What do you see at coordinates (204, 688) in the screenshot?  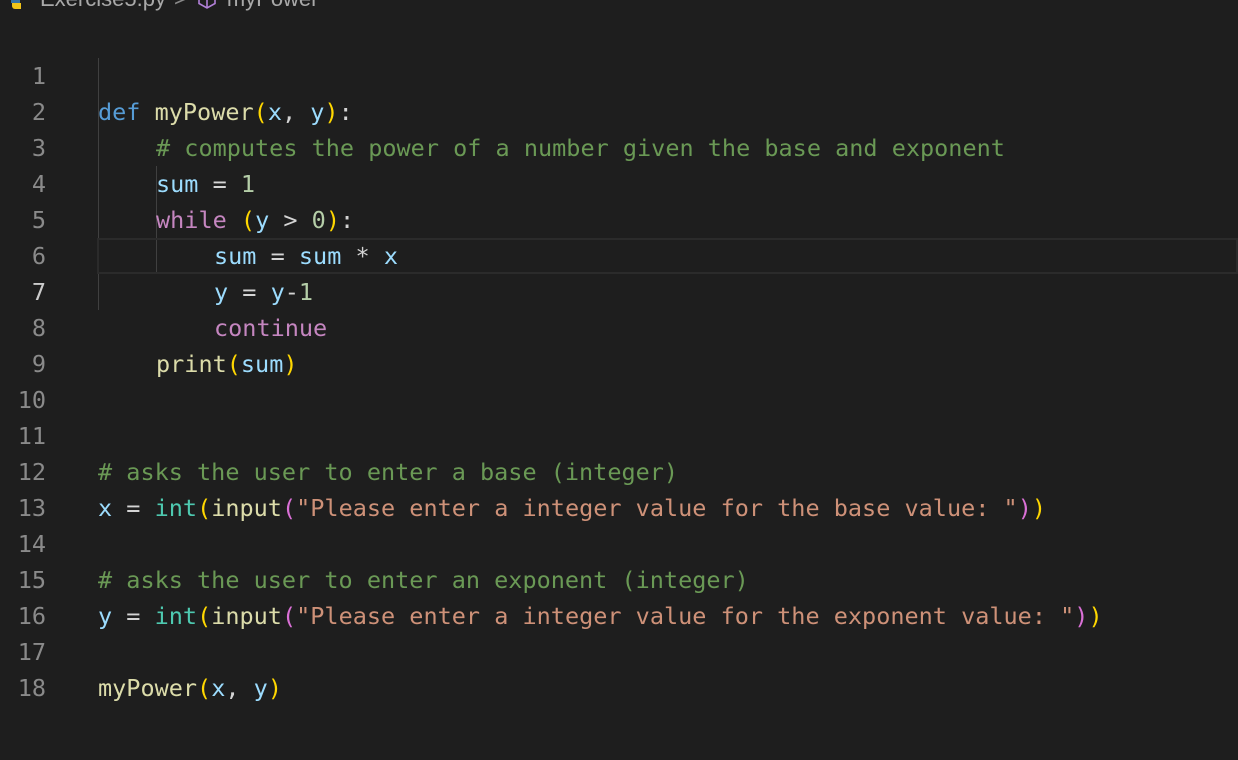 I see `paren: (` at bounding box center [204, 688].